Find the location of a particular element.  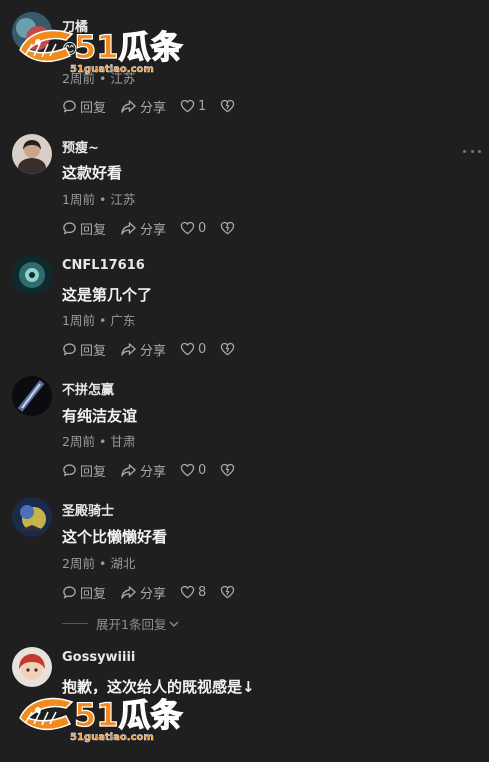

chevron-down-icon is located at coordinates (174, 624).